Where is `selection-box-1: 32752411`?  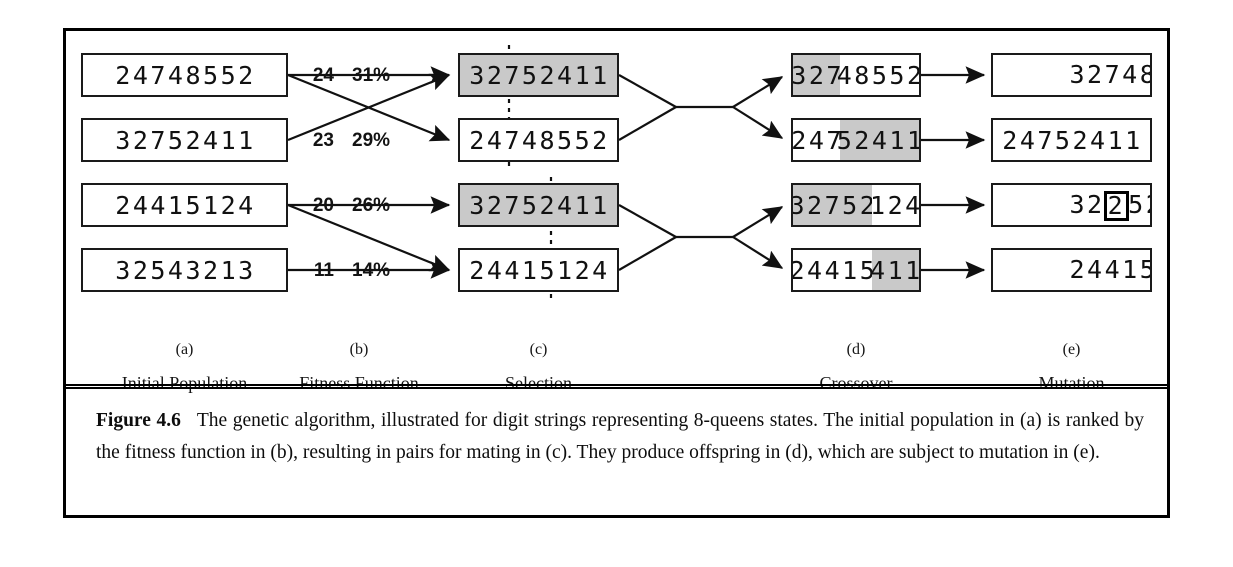
selection-box-1: 32752411 is located at coordinates (538, 75).